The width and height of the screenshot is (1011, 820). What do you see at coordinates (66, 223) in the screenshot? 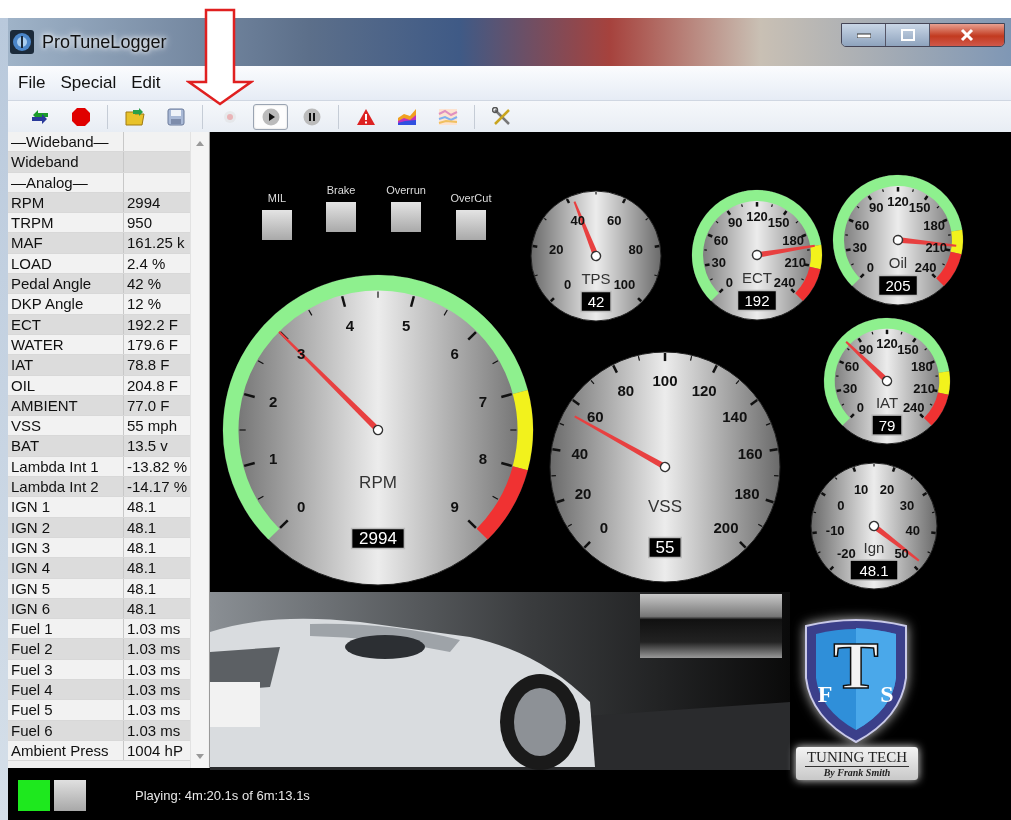
I see `table-cell: TRPM` at bounding box center [66, 223].